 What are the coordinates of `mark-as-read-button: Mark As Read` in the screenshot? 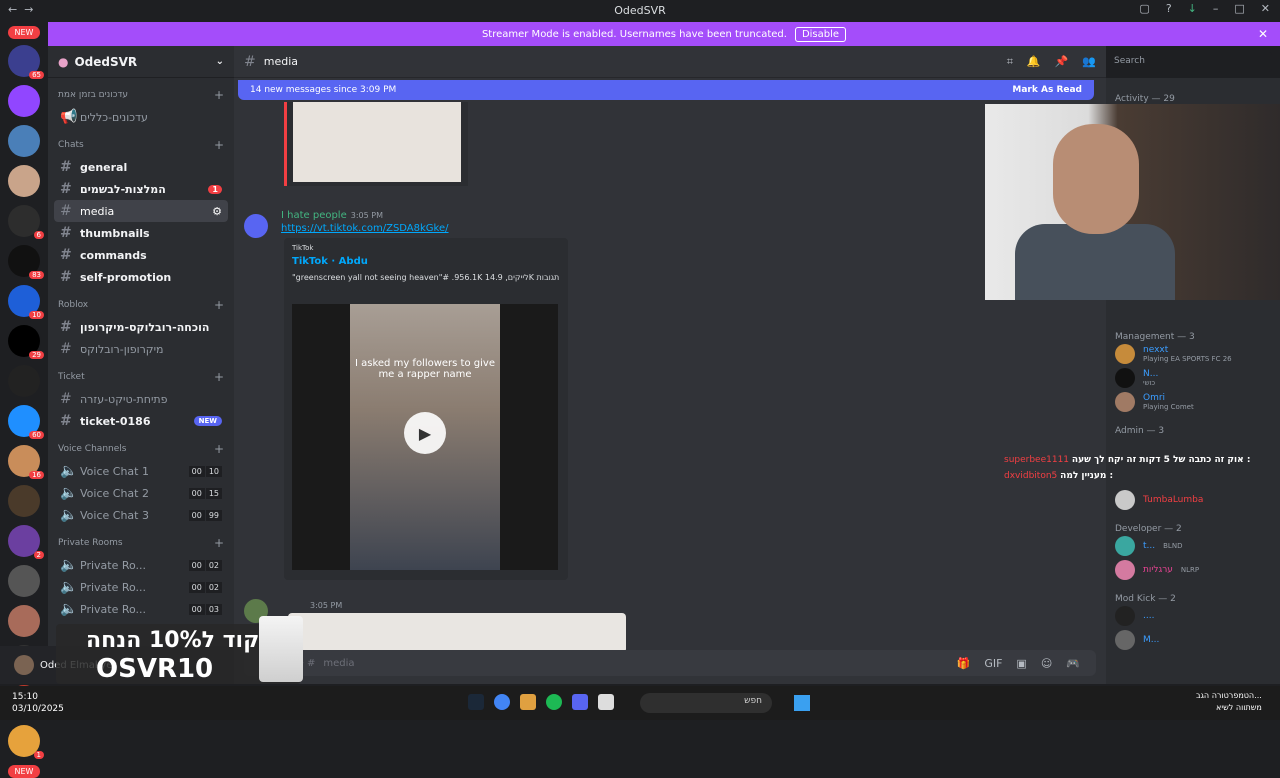 It's located at (1047, 90).